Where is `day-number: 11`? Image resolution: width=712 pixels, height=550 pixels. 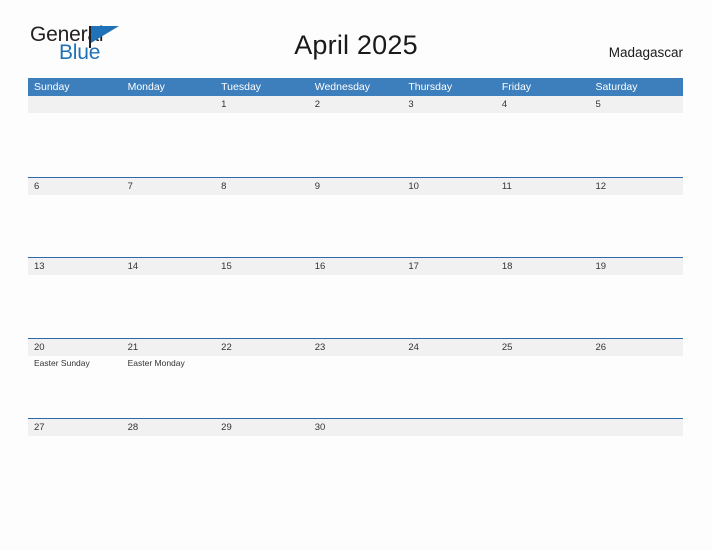
day-number: 11 is located at coordinates (506, 186).